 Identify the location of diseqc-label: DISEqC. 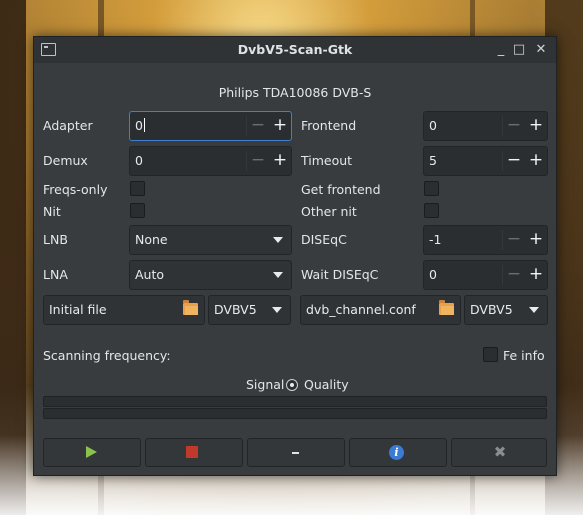
(324, 239).